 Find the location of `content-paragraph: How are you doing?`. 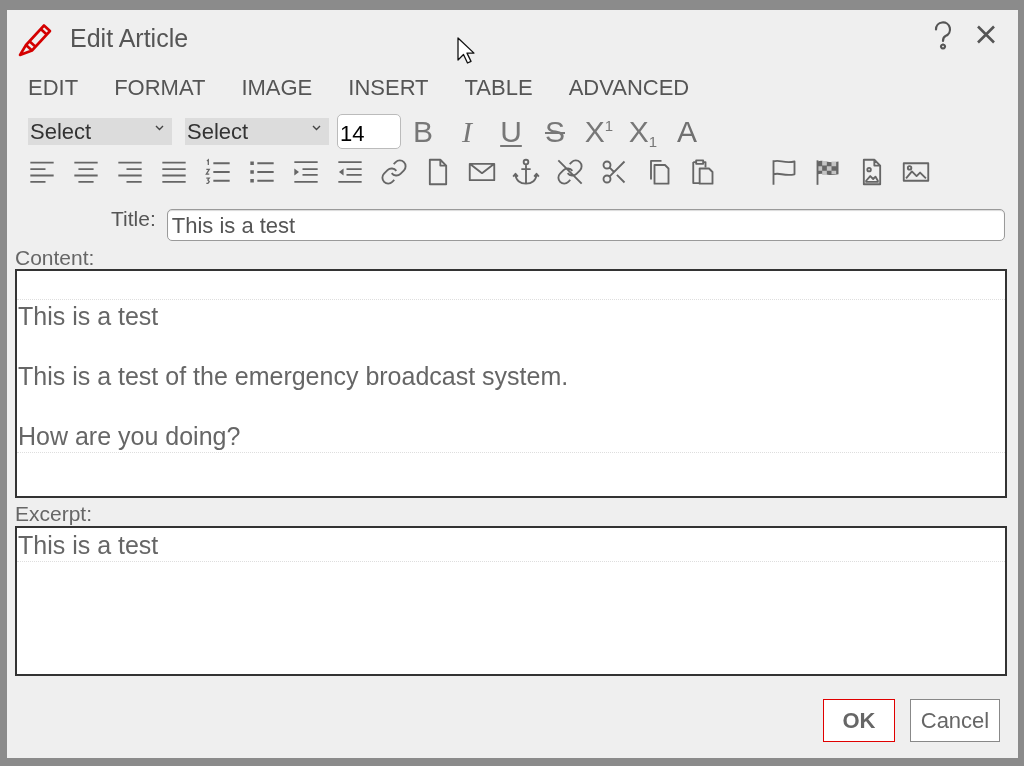

content-paragraph: How are you doing? is located at coordinates (130, 436).